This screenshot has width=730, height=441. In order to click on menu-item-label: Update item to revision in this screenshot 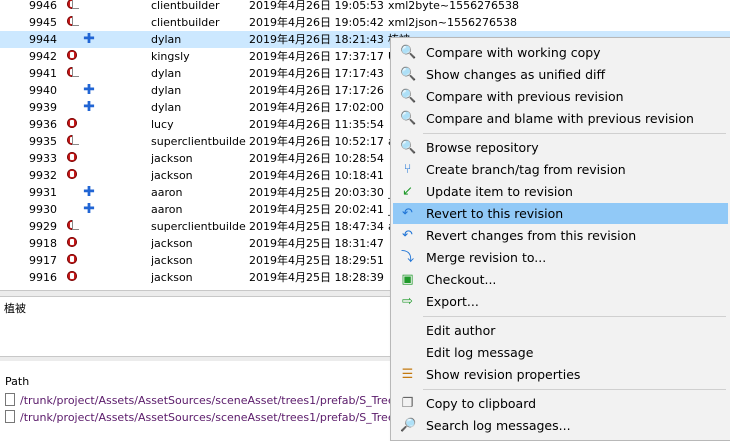, I will do `click(499, 191)`.